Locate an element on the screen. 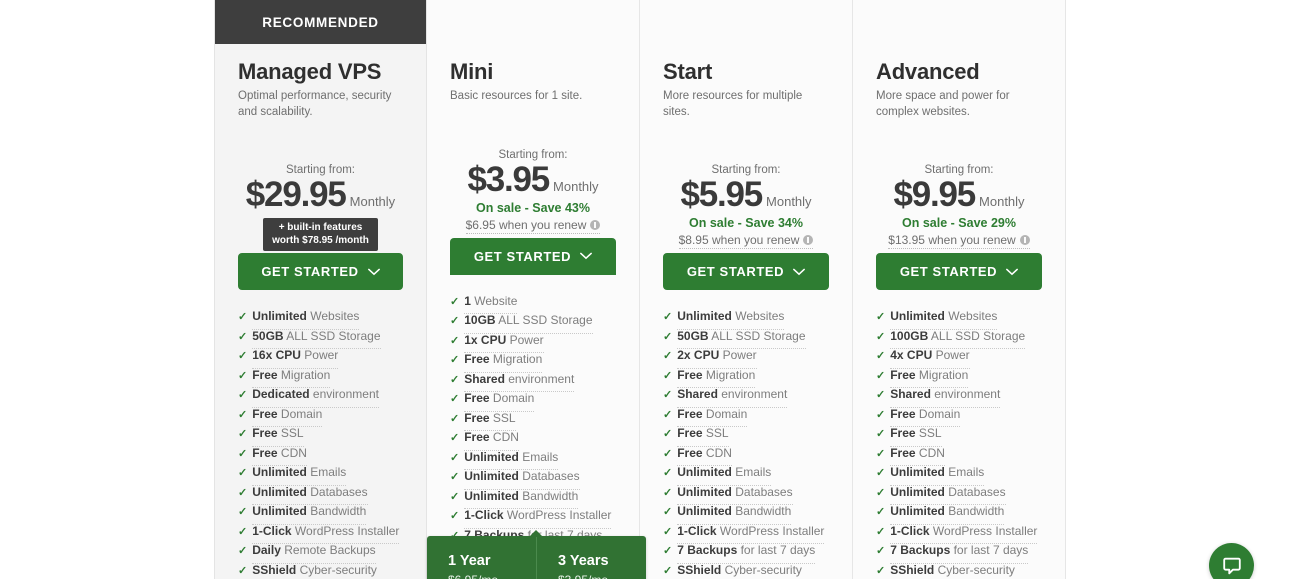 The width and height of the screenshot is (1289, 579). feature-text: Cyber-security is located at coordinates (763, 569).